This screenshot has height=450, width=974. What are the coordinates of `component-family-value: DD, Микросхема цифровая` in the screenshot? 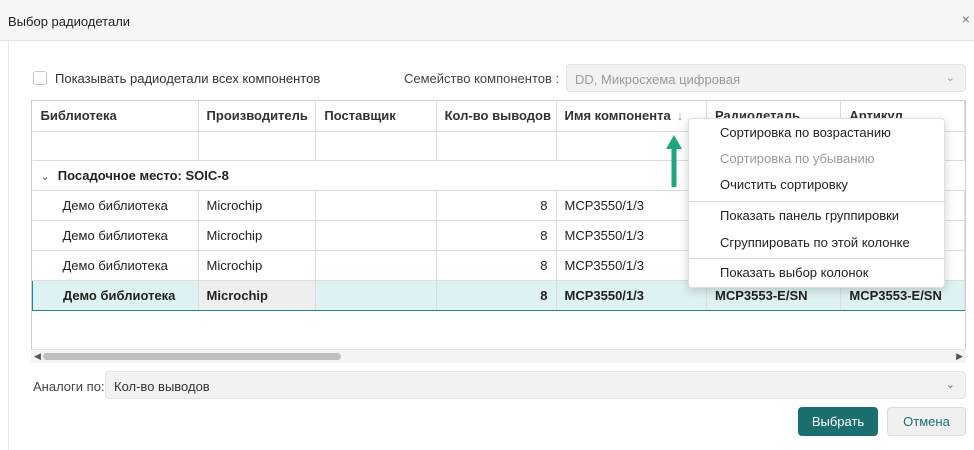 It's located at (657, 79).